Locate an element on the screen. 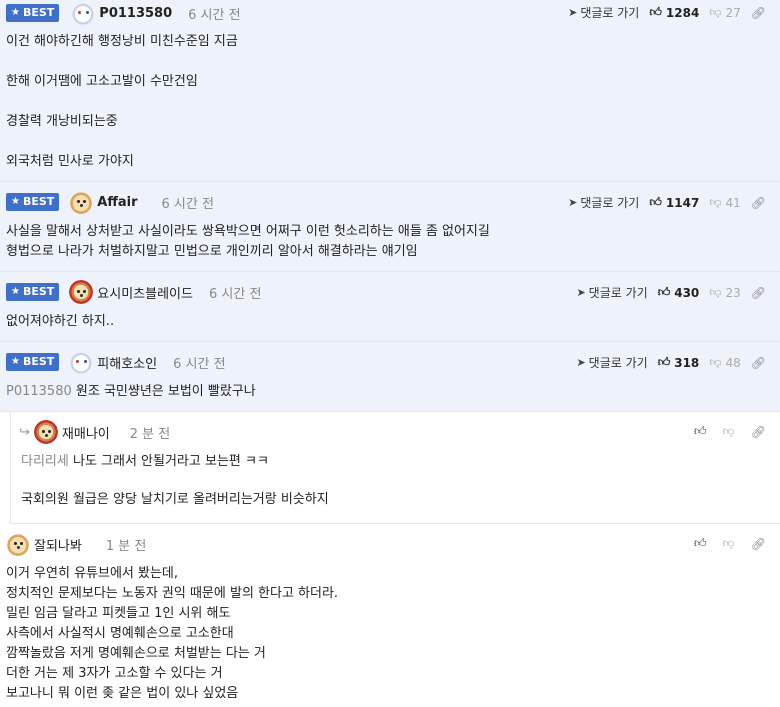  author-nick: 잘되나봐 is located at coordinates (58, 544).